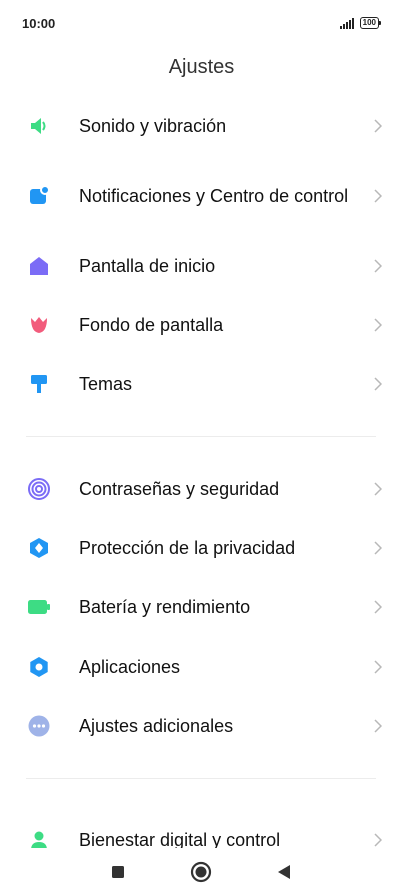 The width and height of the screenshot is (403, 896). I want to click on navigation-bar, so click(201, 872).